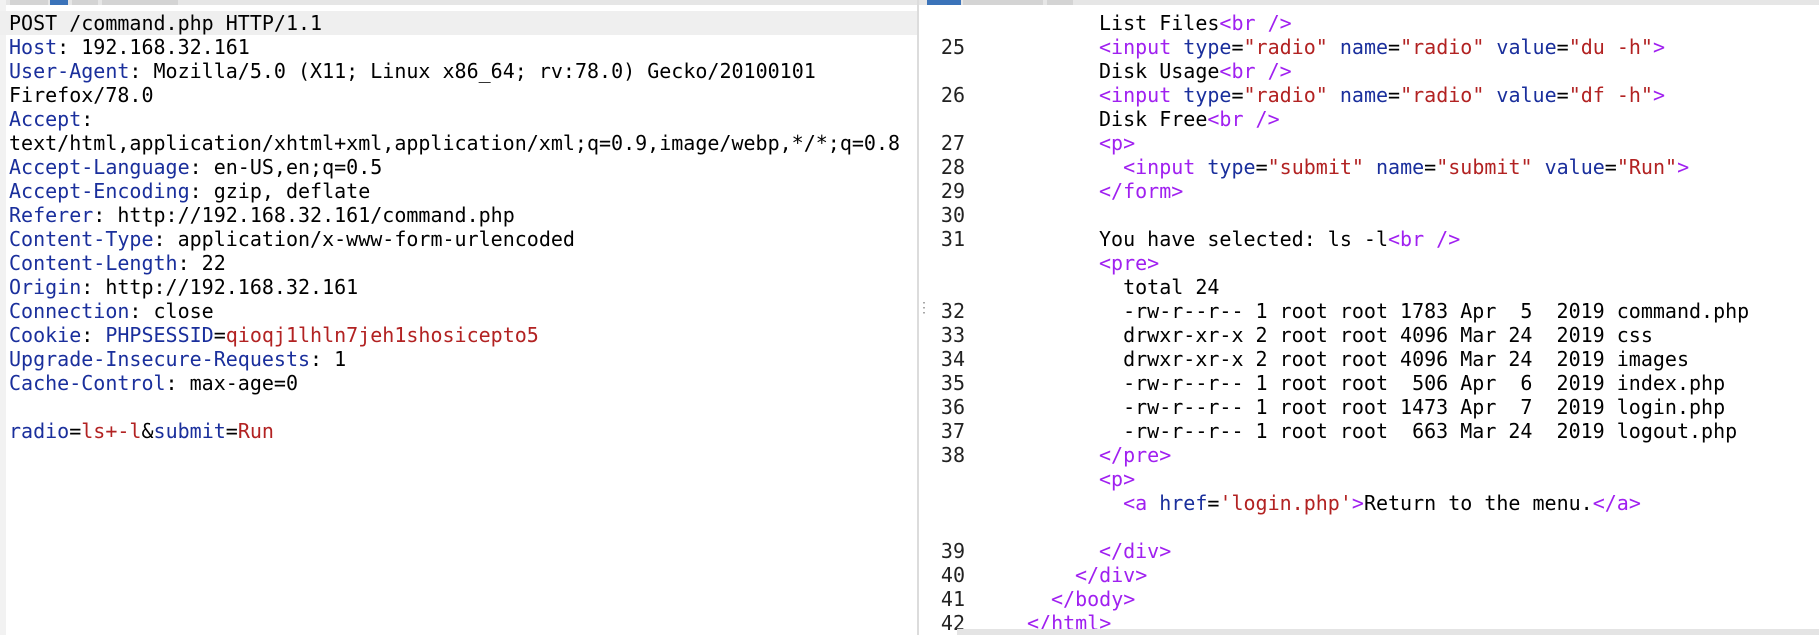  I want to click on code-text: Return to the menu., so click(1478, 503).